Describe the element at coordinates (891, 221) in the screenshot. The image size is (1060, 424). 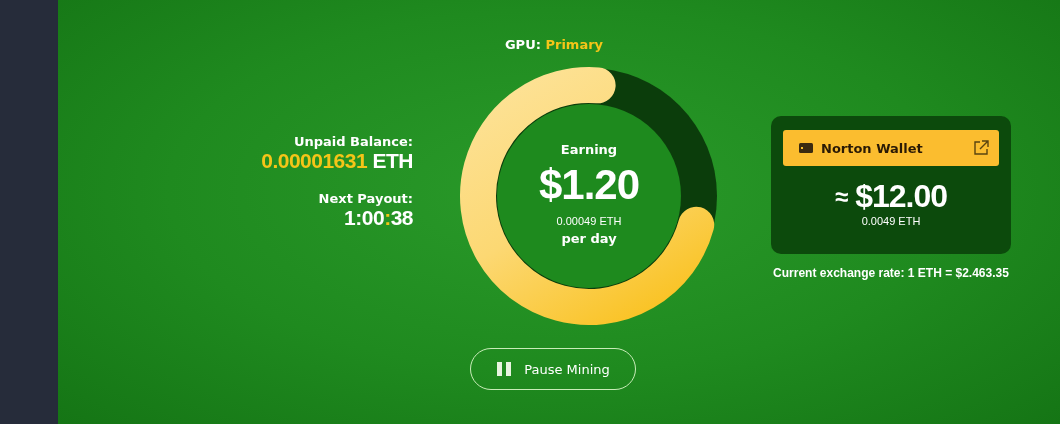
I see `wallet-eth: 0.0049 ETH` at that location.